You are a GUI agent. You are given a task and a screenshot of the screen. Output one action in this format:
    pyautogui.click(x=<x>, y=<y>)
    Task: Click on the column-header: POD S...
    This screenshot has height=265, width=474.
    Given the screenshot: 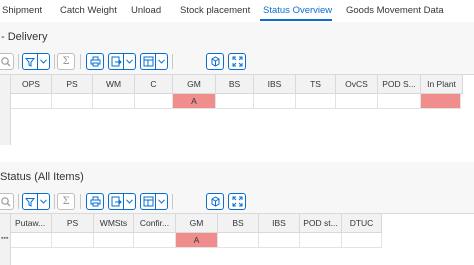 What is the action you would take?
    pyautogui.click(x=399, y=84)
    